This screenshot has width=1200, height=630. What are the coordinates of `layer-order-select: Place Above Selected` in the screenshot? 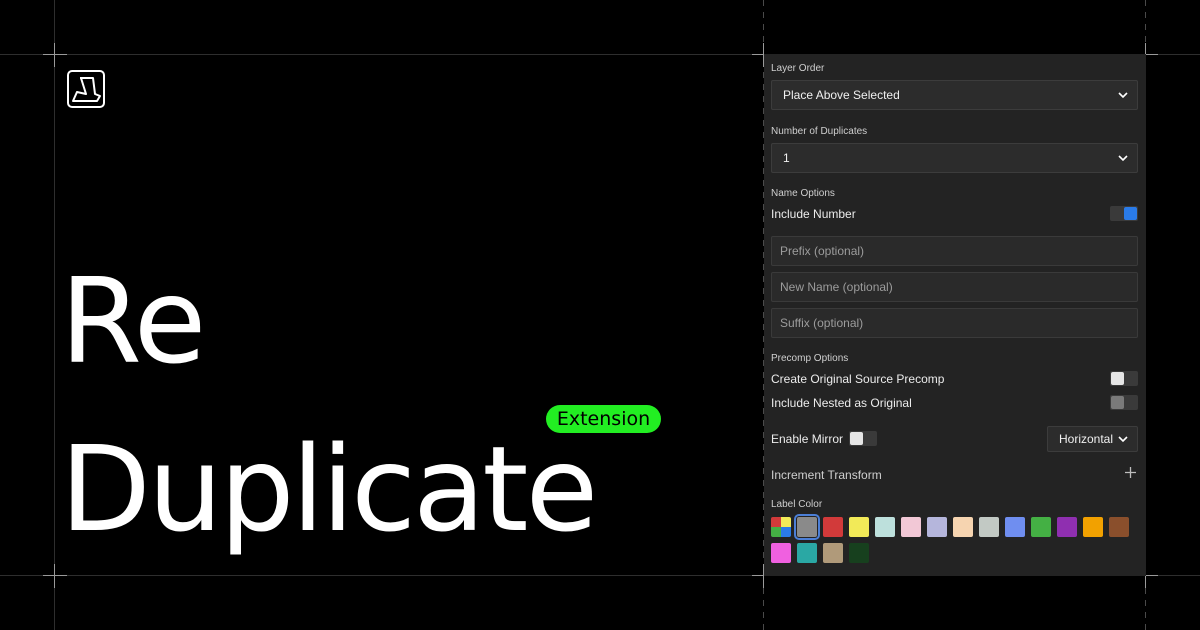 It's located at (954, 95).